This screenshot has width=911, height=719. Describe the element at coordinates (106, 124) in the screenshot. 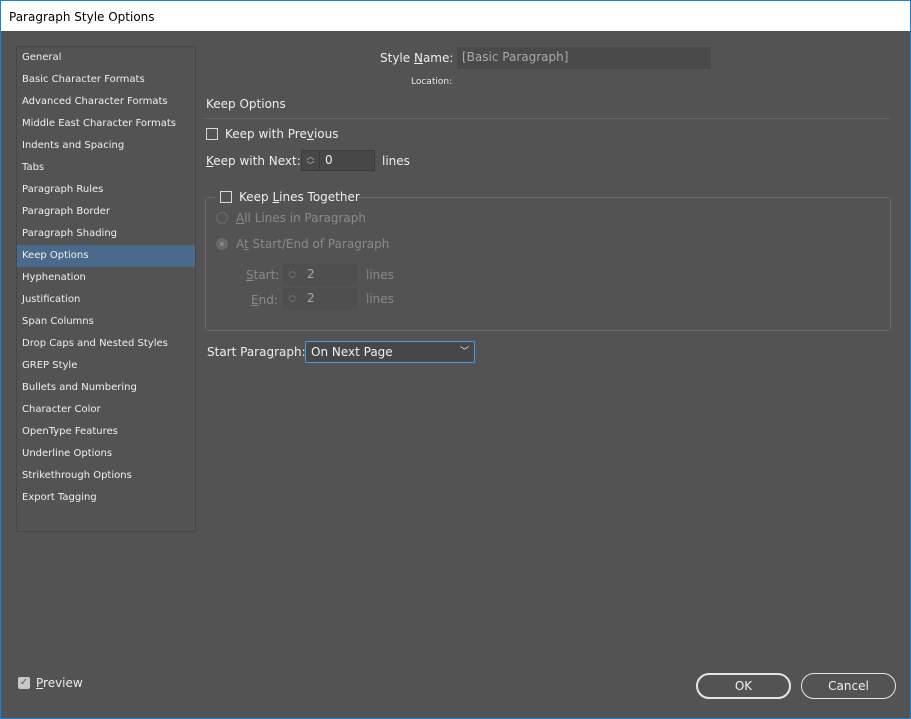

I see `sidebar-item-middle-east-character-formats: Middle East Character Formats` at that location.